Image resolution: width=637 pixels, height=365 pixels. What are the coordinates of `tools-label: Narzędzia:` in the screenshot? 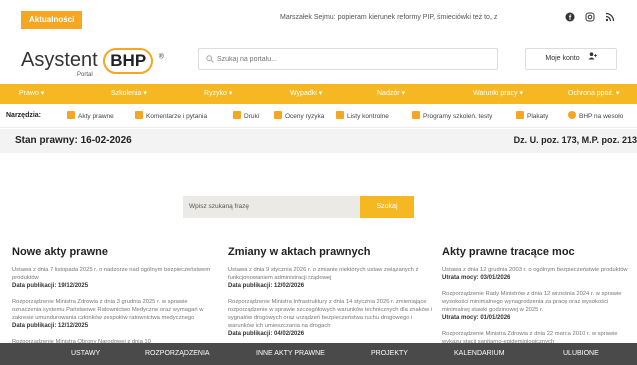 It's located at (24, 115).